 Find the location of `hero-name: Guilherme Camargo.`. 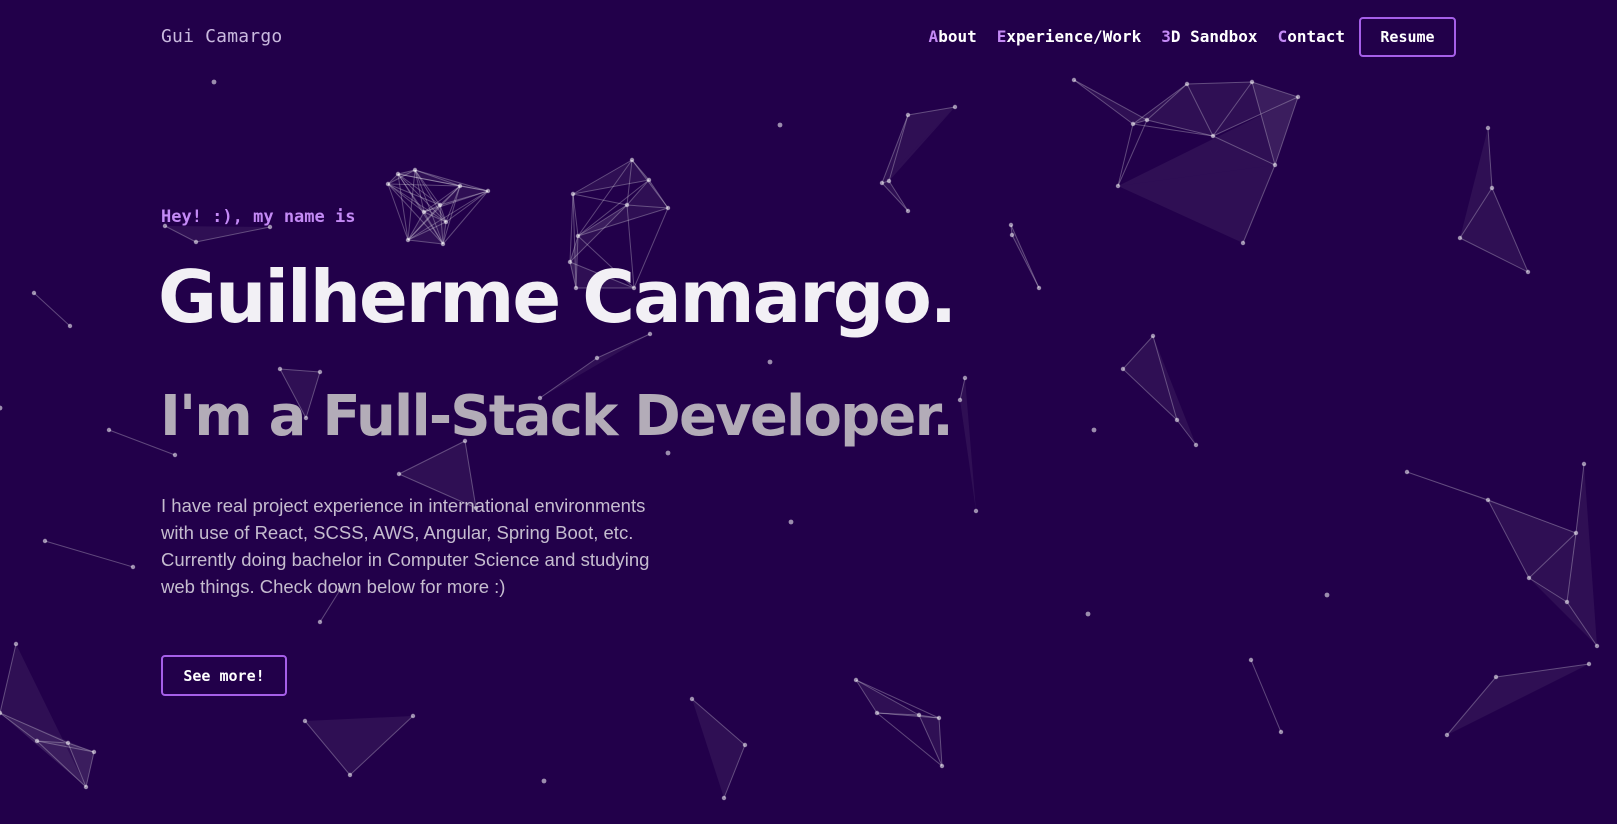

hero-name: Guilherme Camargo. is located at coordinates (557, 297).